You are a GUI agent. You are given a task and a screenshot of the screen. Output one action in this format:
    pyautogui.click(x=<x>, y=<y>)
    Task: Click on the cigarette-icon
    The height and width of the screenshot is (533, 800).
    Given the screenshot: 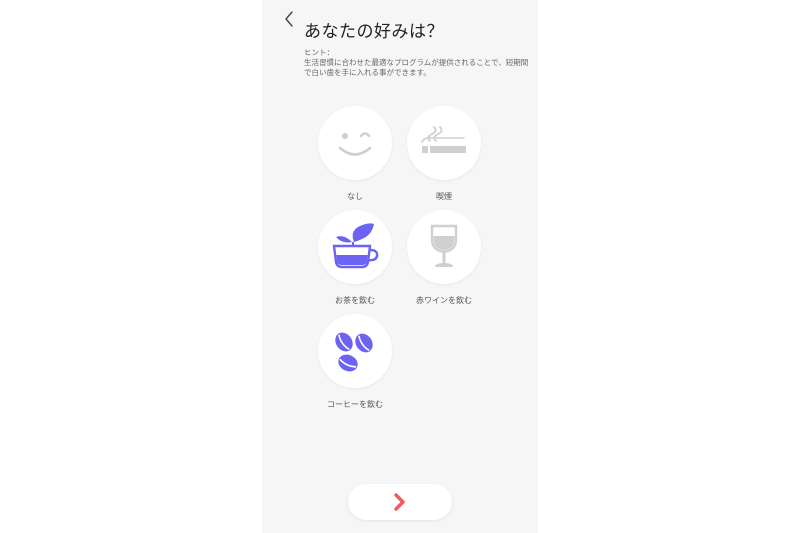 What is the action you would take?
    pyautogui.click(x=443, y=139)
    